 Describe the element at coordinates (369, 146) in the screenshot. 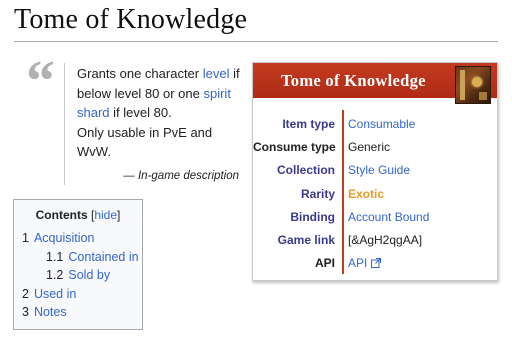

I see `consume-type-value: Generic` at that location.